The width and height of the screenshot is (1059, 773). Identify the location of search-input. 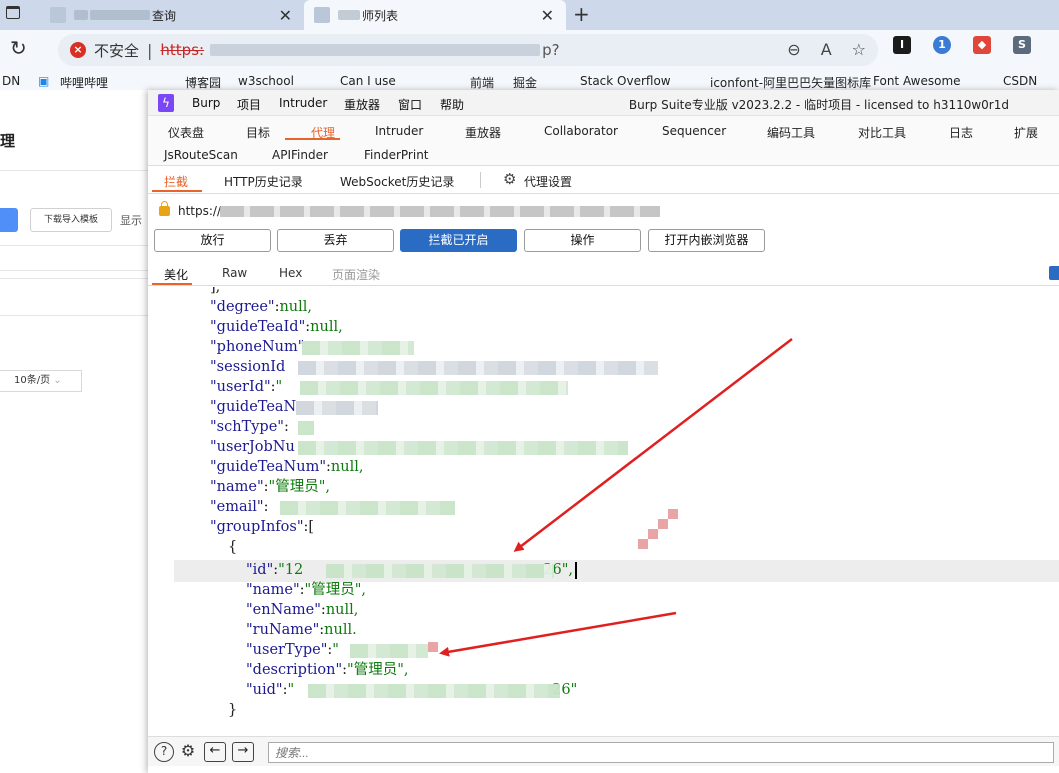
(661, 752).